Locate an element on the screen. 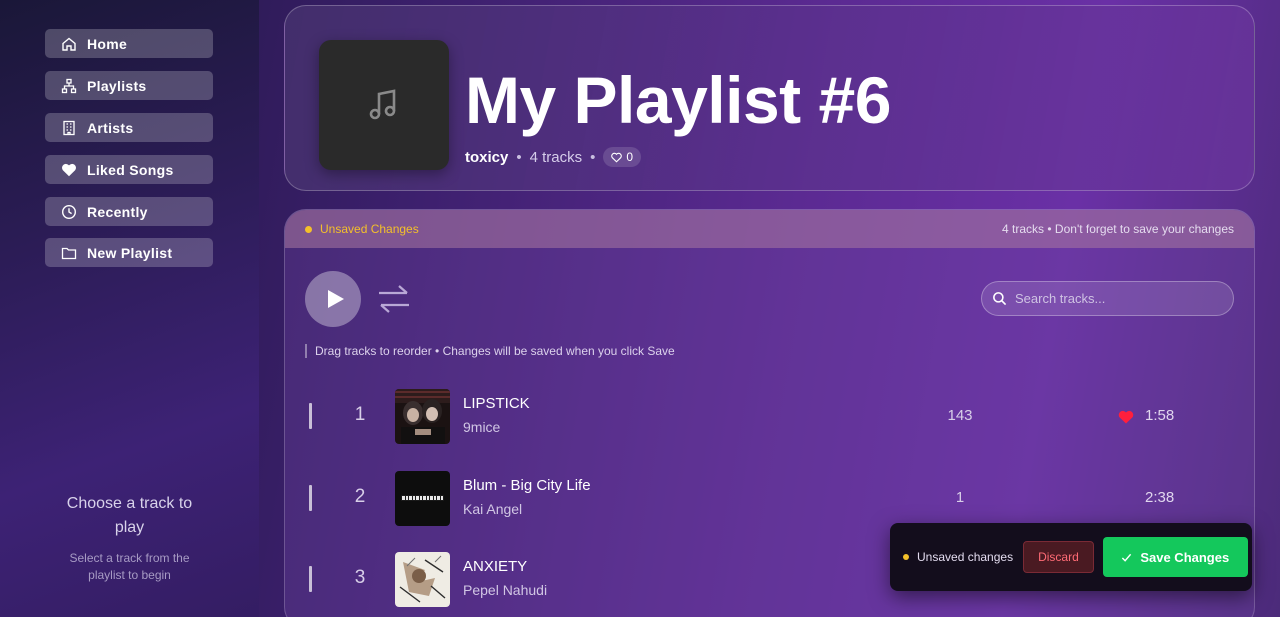  sitemap-icon is located at coordinates (69, 86).